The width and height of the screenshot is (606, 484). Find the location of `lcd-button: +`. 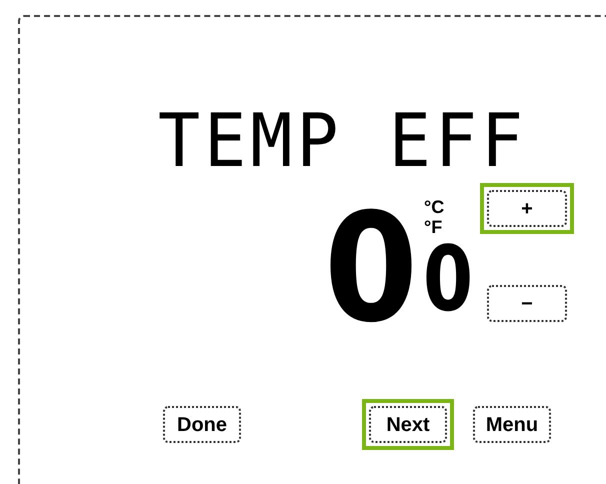

lcd-button: + is located at coordinates (527, 208).